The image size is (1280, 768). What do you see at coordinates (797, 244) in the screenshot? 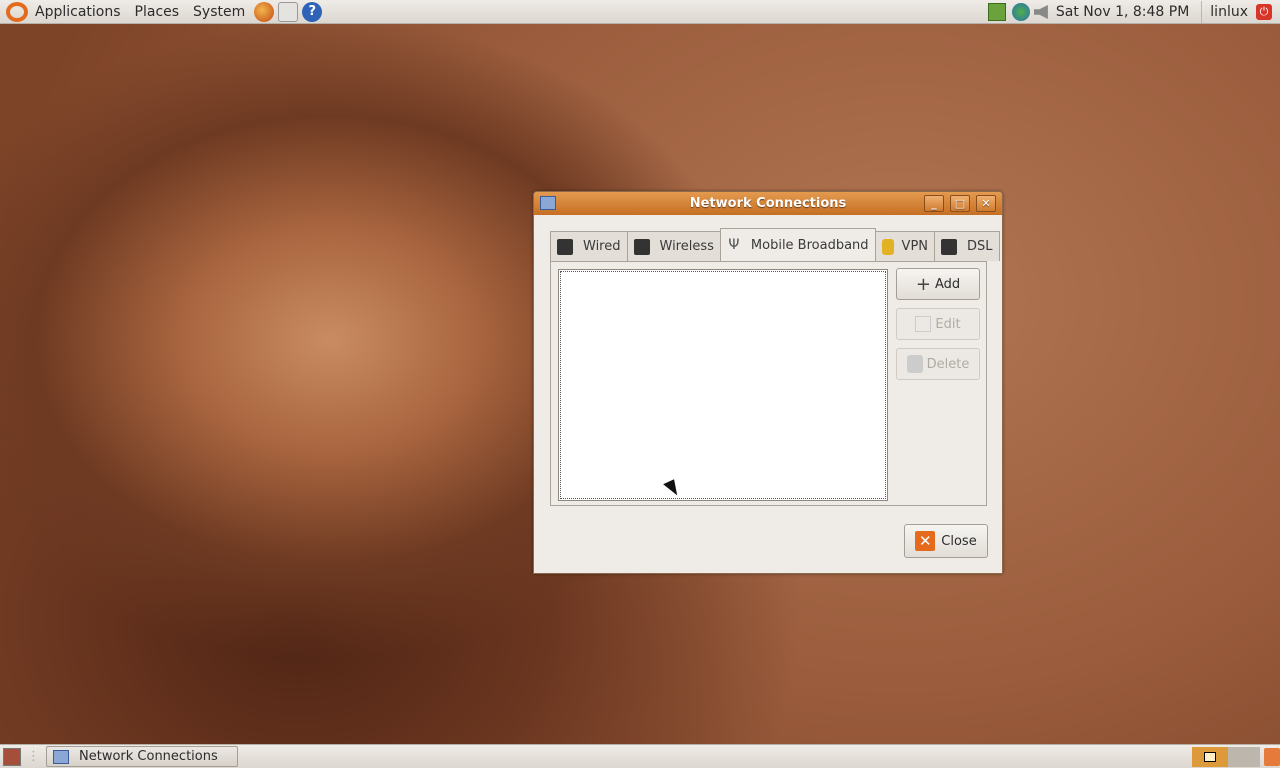
I see `tab-mobile-broadband: Ψ Mobile Broadband` at bounding box center [797, 244].